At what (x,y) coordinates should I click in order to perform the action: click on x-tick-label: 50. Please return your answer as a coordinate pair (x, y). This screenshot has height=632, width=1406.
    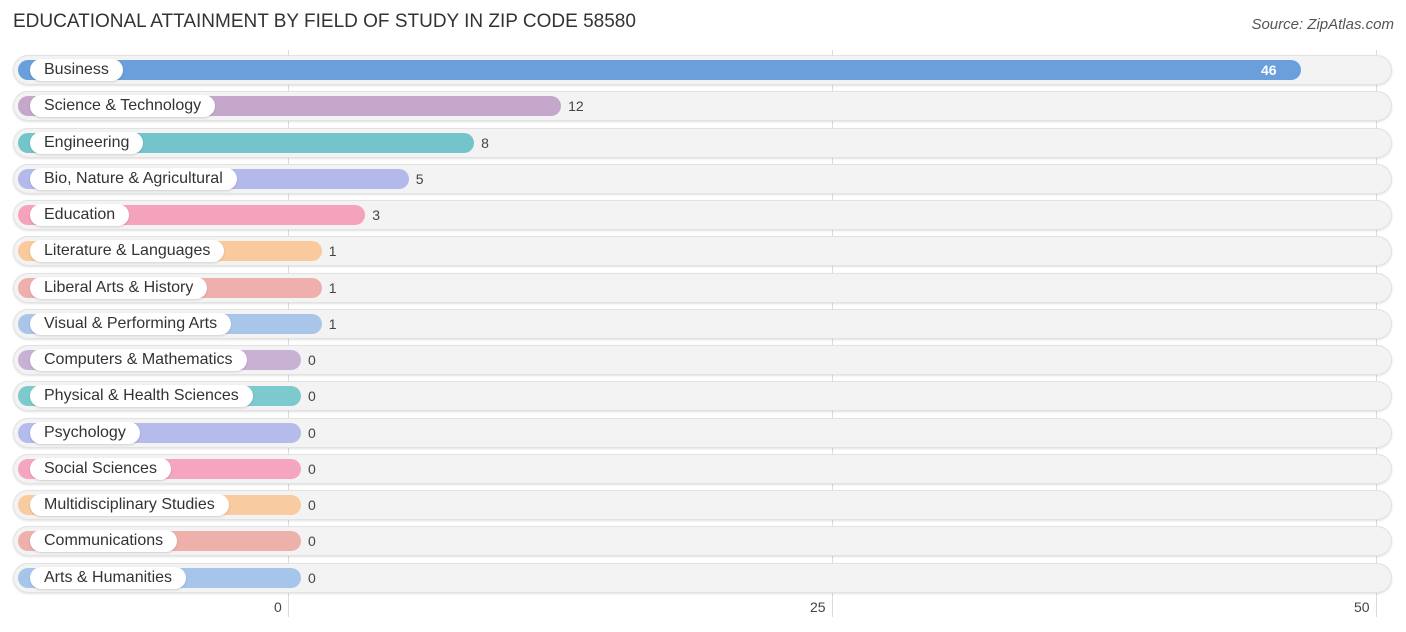
    Looking at the image, I should click on (1362, 607).